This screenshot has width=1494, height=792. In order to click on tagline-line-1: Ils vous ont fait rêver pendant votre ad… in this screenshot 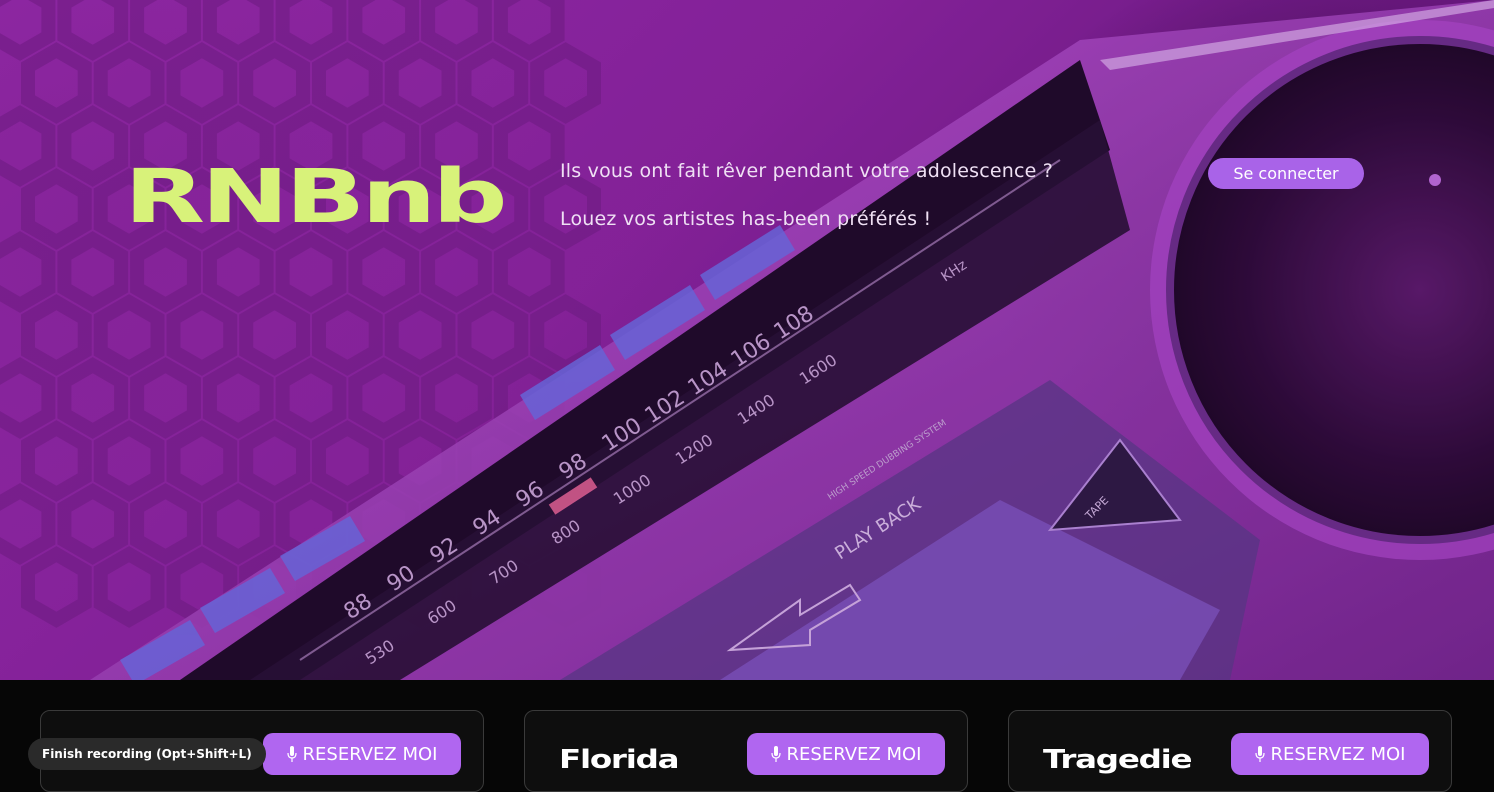, I will do `click(807, 171)`.